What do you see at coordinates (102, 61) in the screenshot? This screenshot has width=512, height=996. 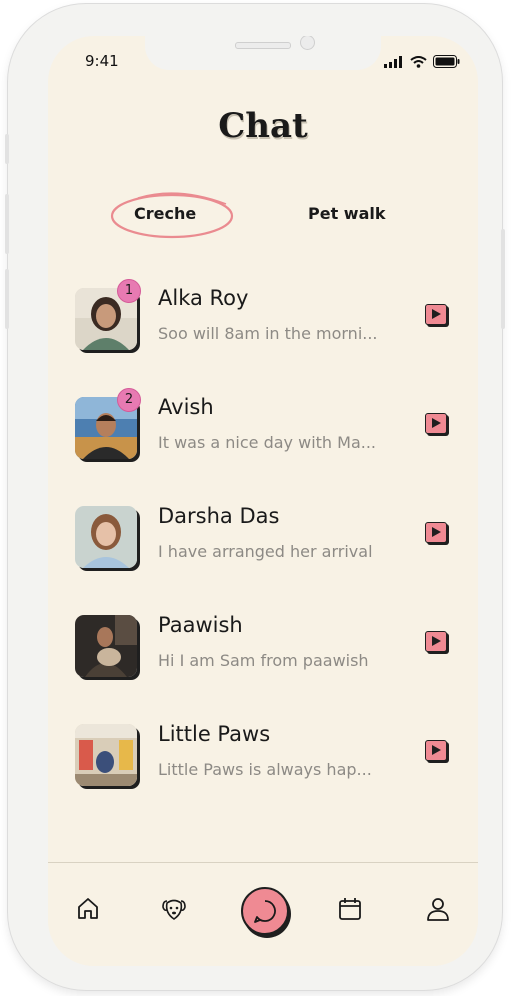 I see `status-time: 9:41` at bounding box center [102, 61].